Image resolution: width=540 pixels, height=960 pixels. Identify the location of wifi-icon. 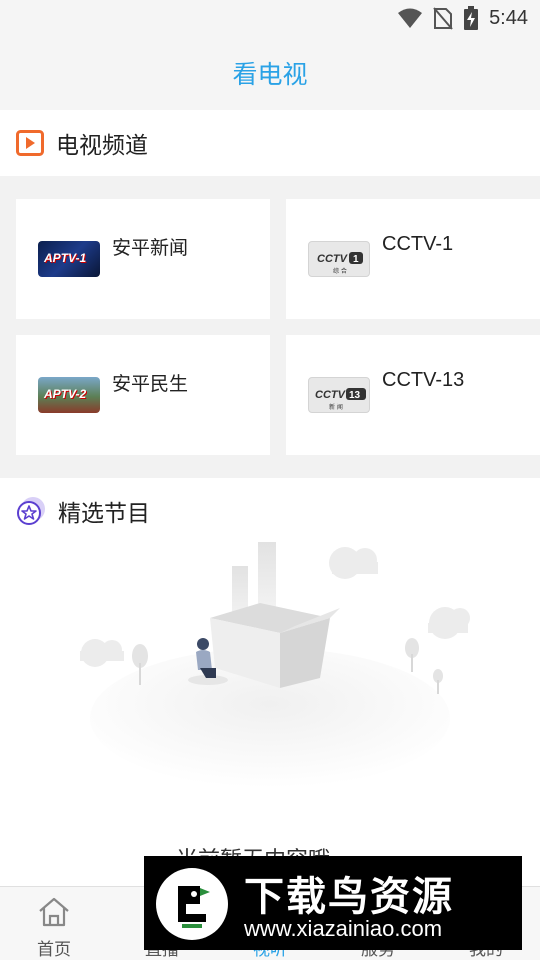
(410, 18).